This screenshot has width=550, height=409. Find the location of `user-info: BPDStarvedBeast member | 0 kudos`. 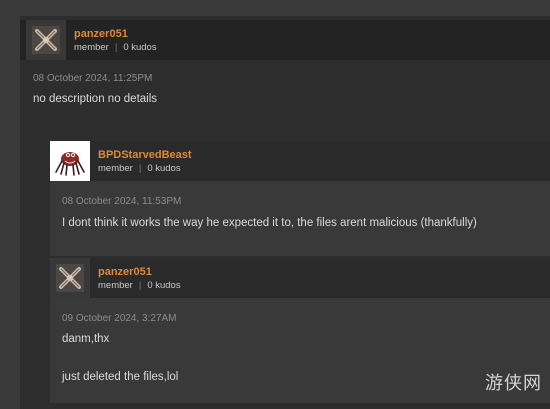

user-info: BPDStarvedBeast member | 0 kudos is located at coordinates (145, 161).